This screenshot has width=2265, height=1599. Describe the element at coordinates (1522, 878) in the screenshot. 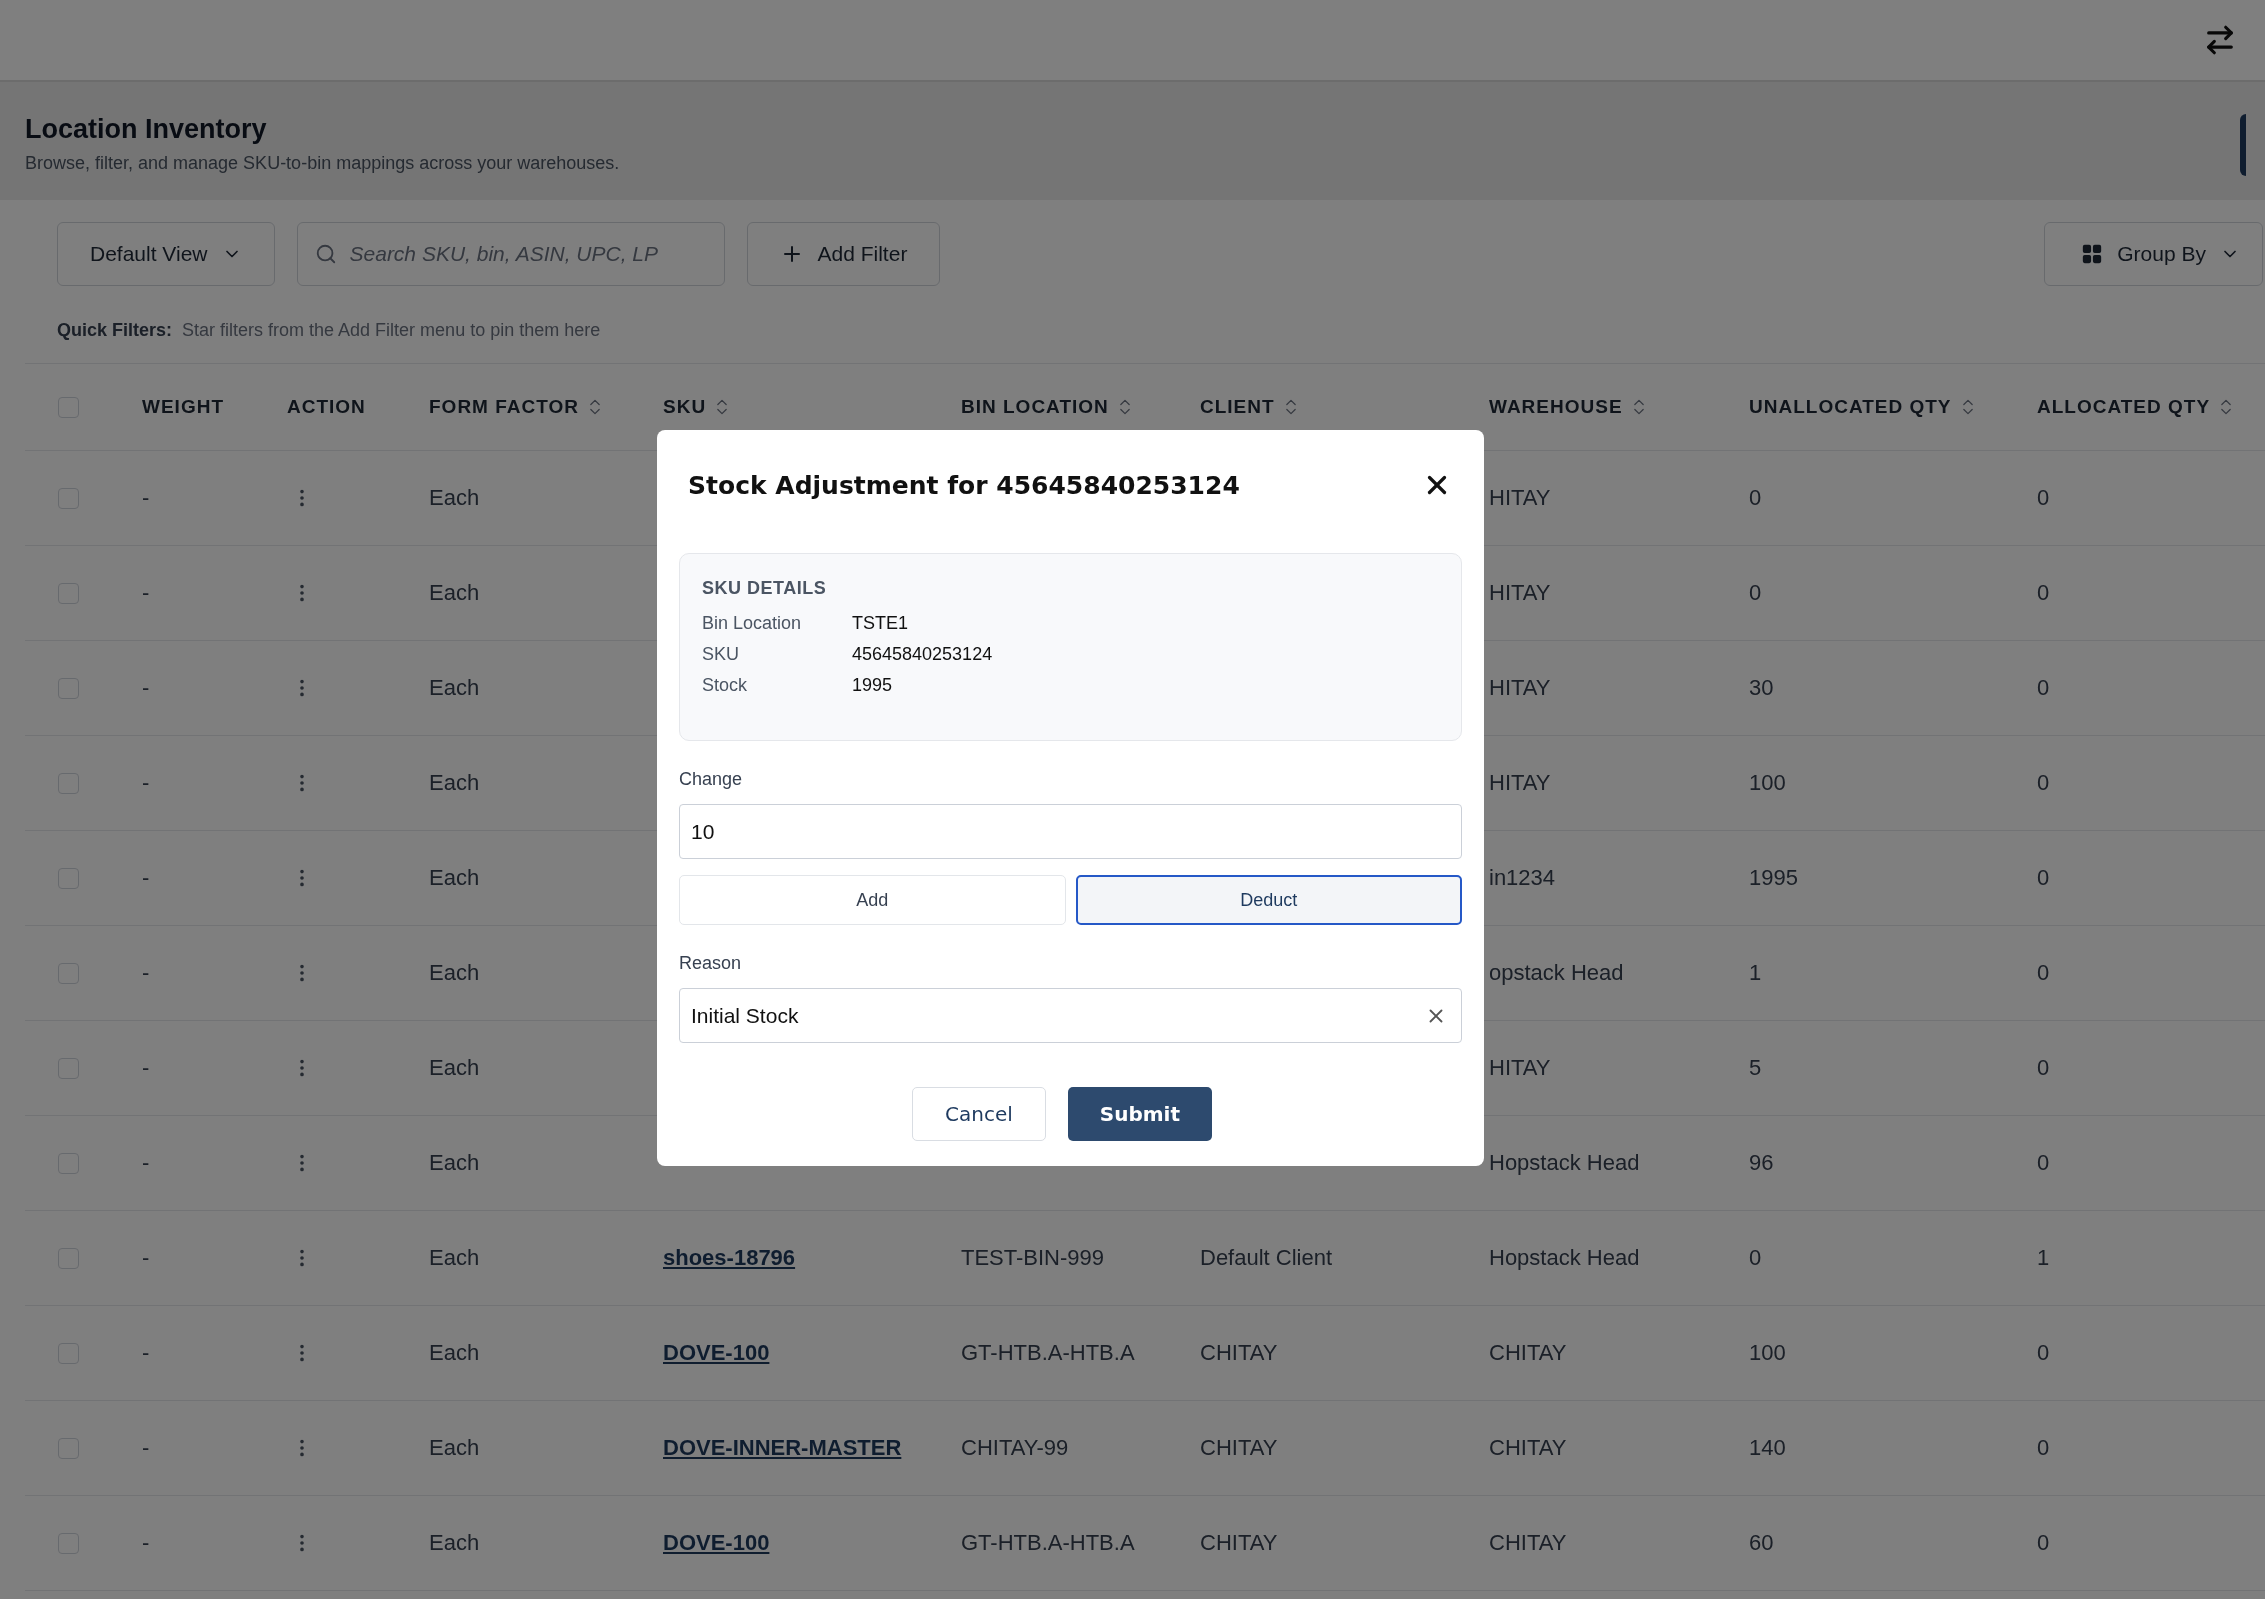

I see `table-cell: in1234` at that location.